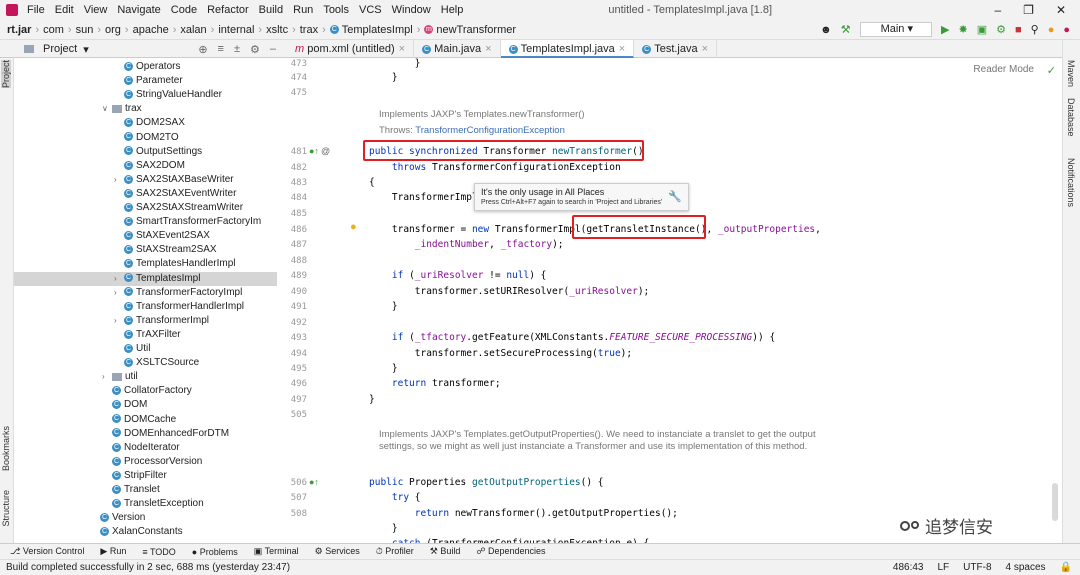 The image size is (1080, 575). What do you see at coordinates (184, 10) in the screenshot?
I see `menu-code: Code` at bounding box center [184, 10].